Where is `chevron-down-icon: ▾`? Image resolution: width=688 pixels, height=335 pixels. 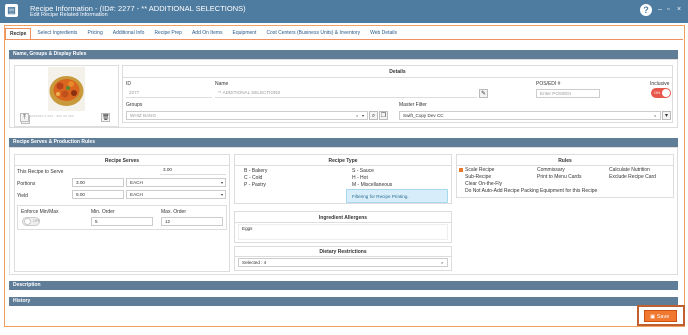 chevron-down-icon: ▾ is located at coordinates (363, 115).